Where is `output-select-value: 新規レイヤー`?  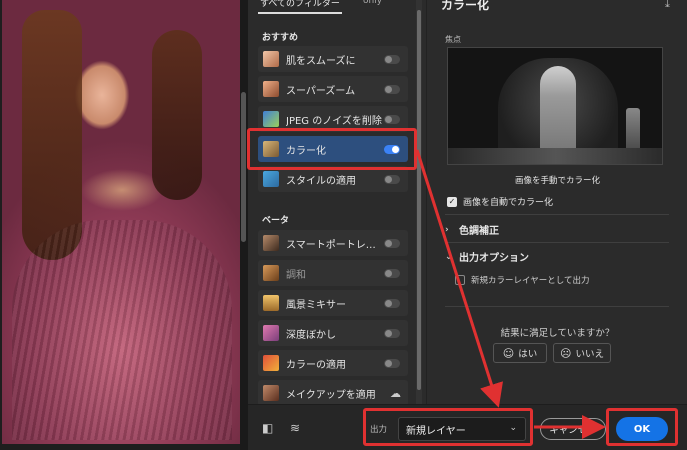 output-select-value: 新規レイヤー is located at coordinates (436, 431).